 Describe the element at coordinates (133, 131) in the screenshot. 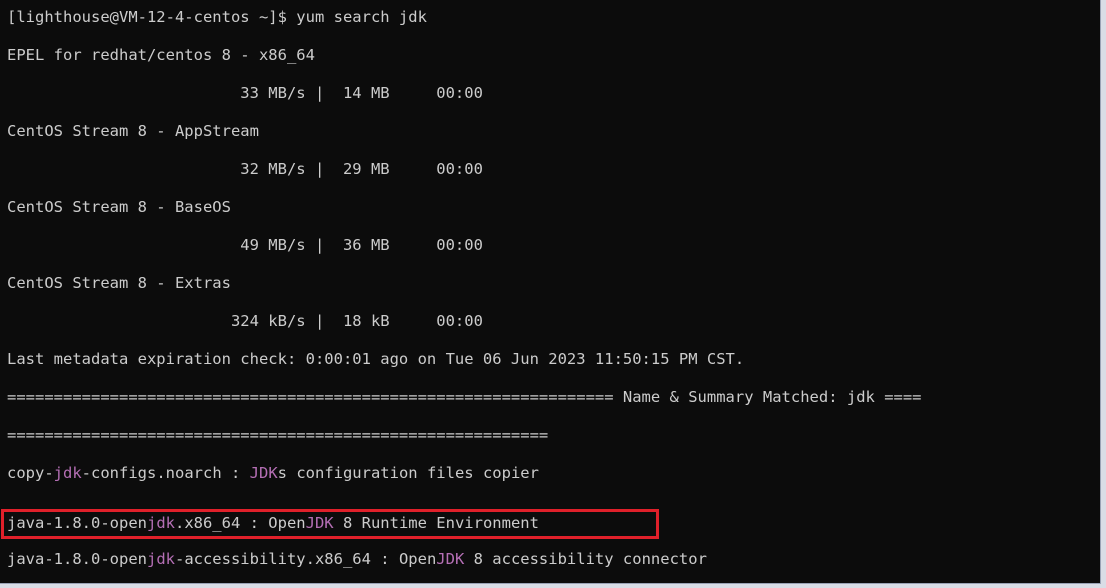

I see `repo-line-appstream: CentOS Stream 8 - AppStream` at that location.